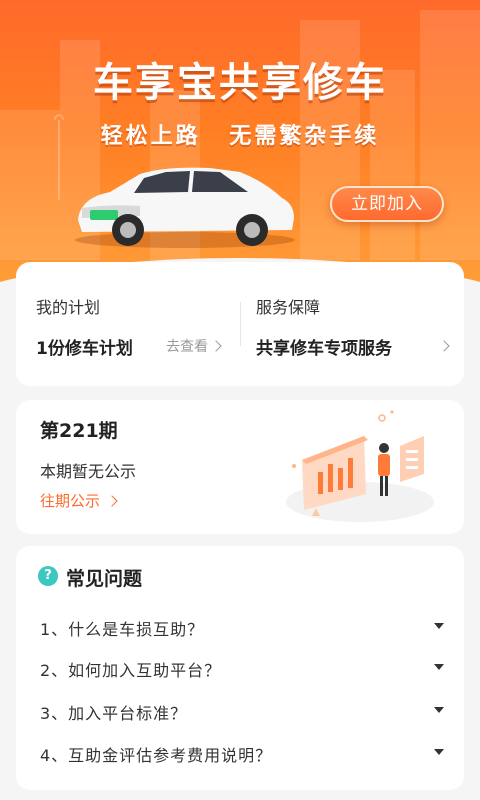 The height and width of the screenshot is (800, 480). Describe the element at coordinates (185, 207) in the screenshot. I see `car-illustration` at that location.